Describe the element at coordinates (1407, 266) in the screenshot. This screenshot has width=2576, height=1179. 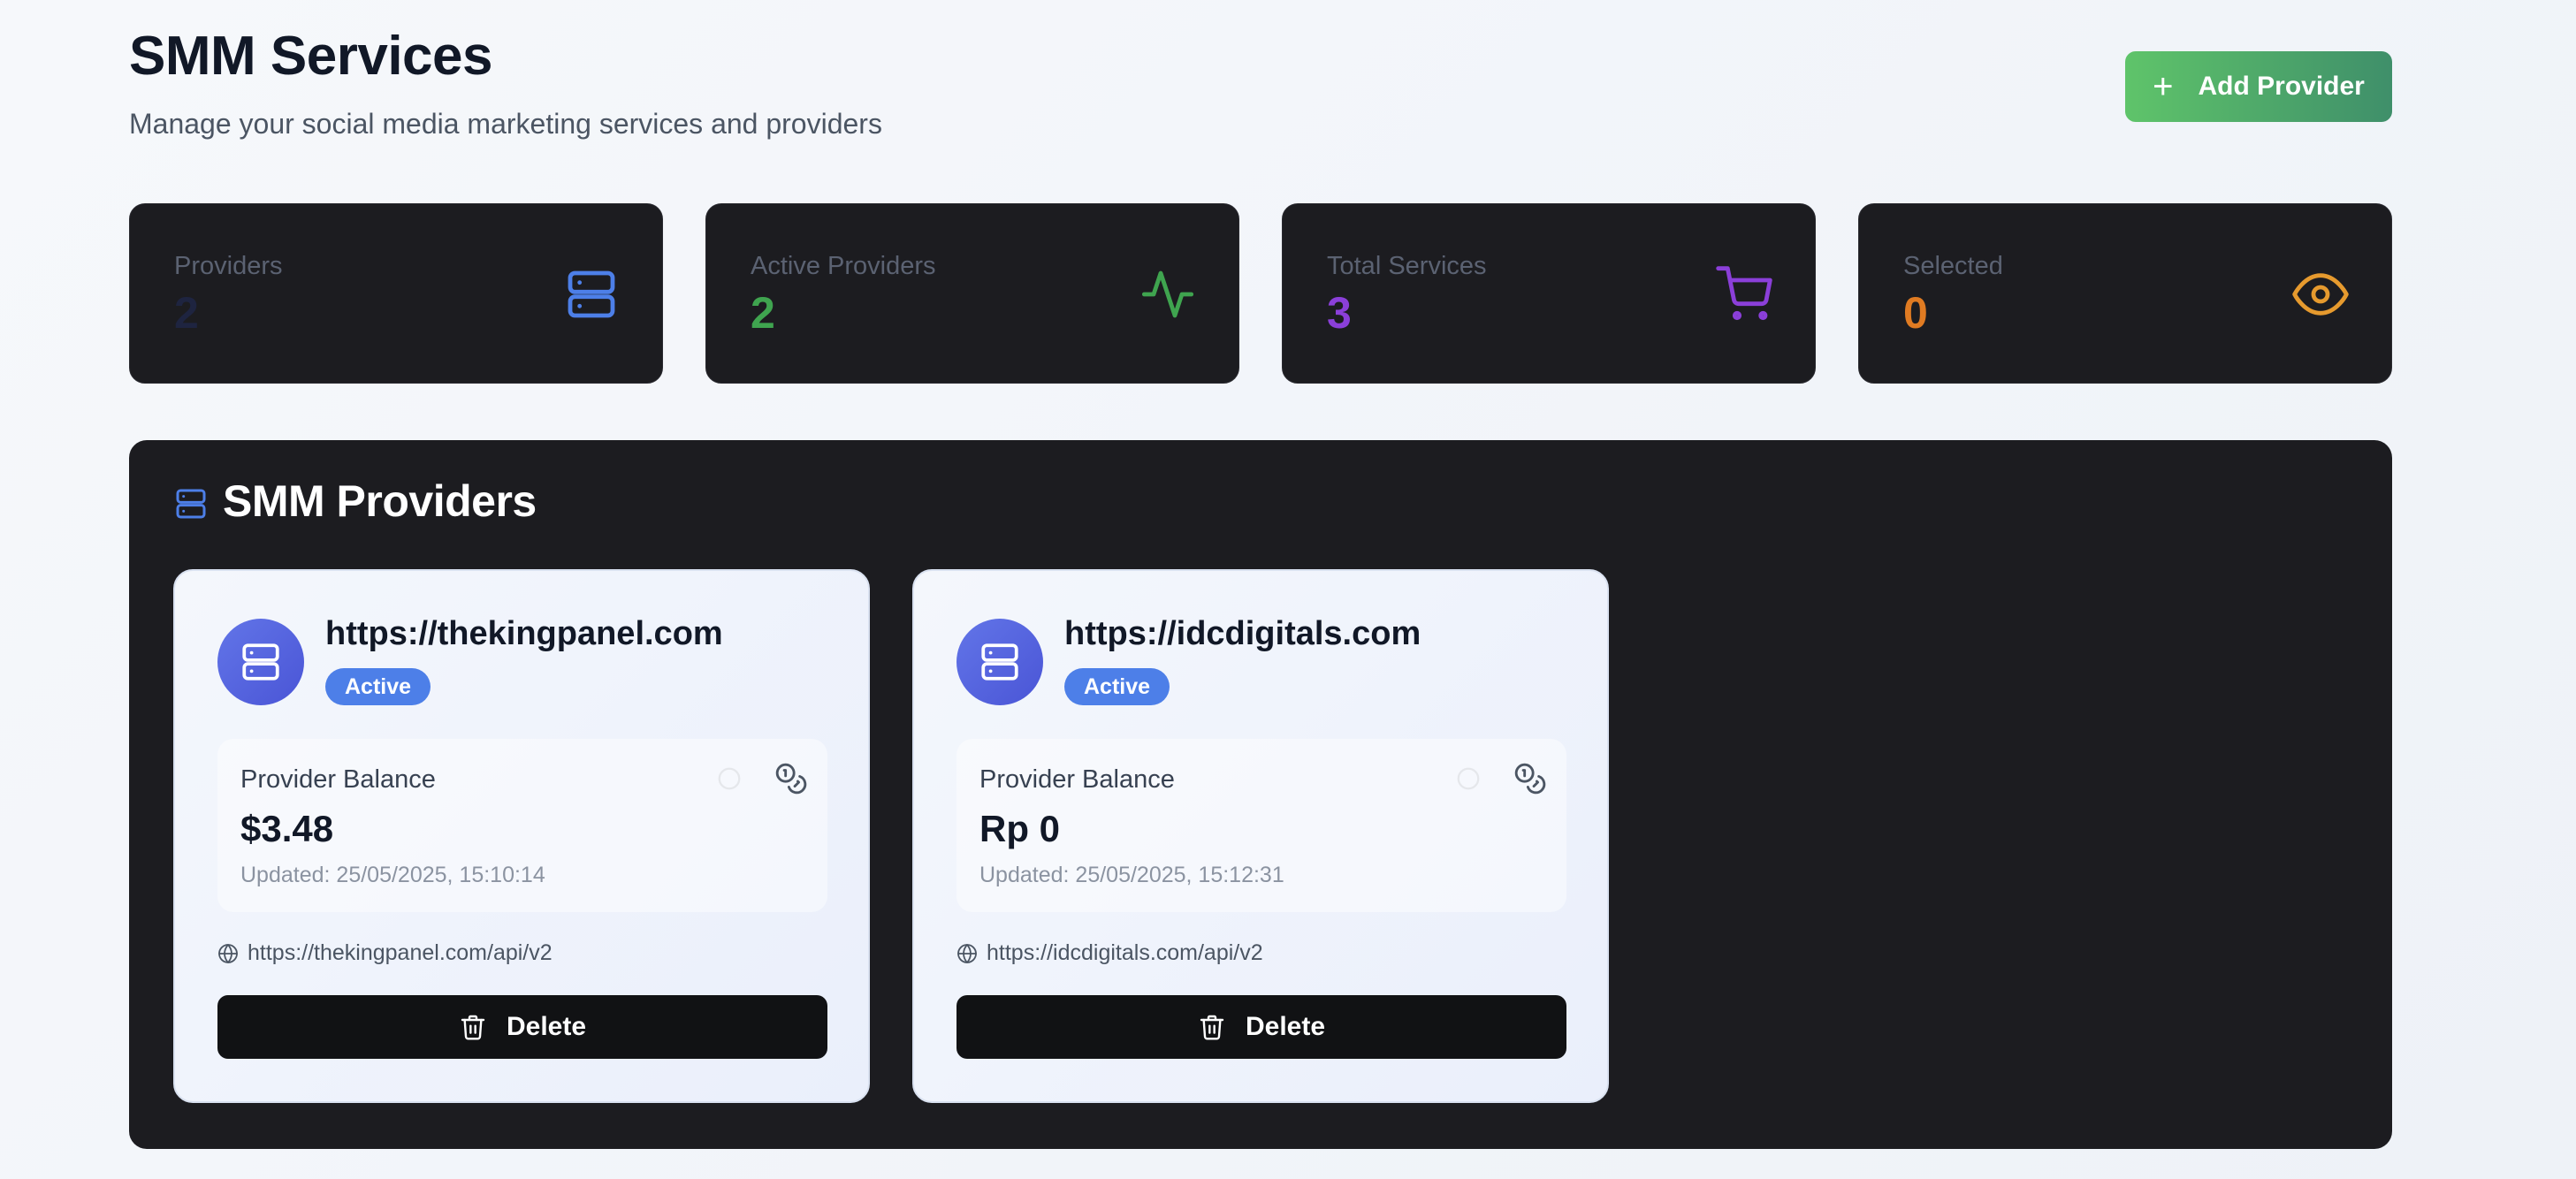
I see `stat-label: Total Services` at that location.